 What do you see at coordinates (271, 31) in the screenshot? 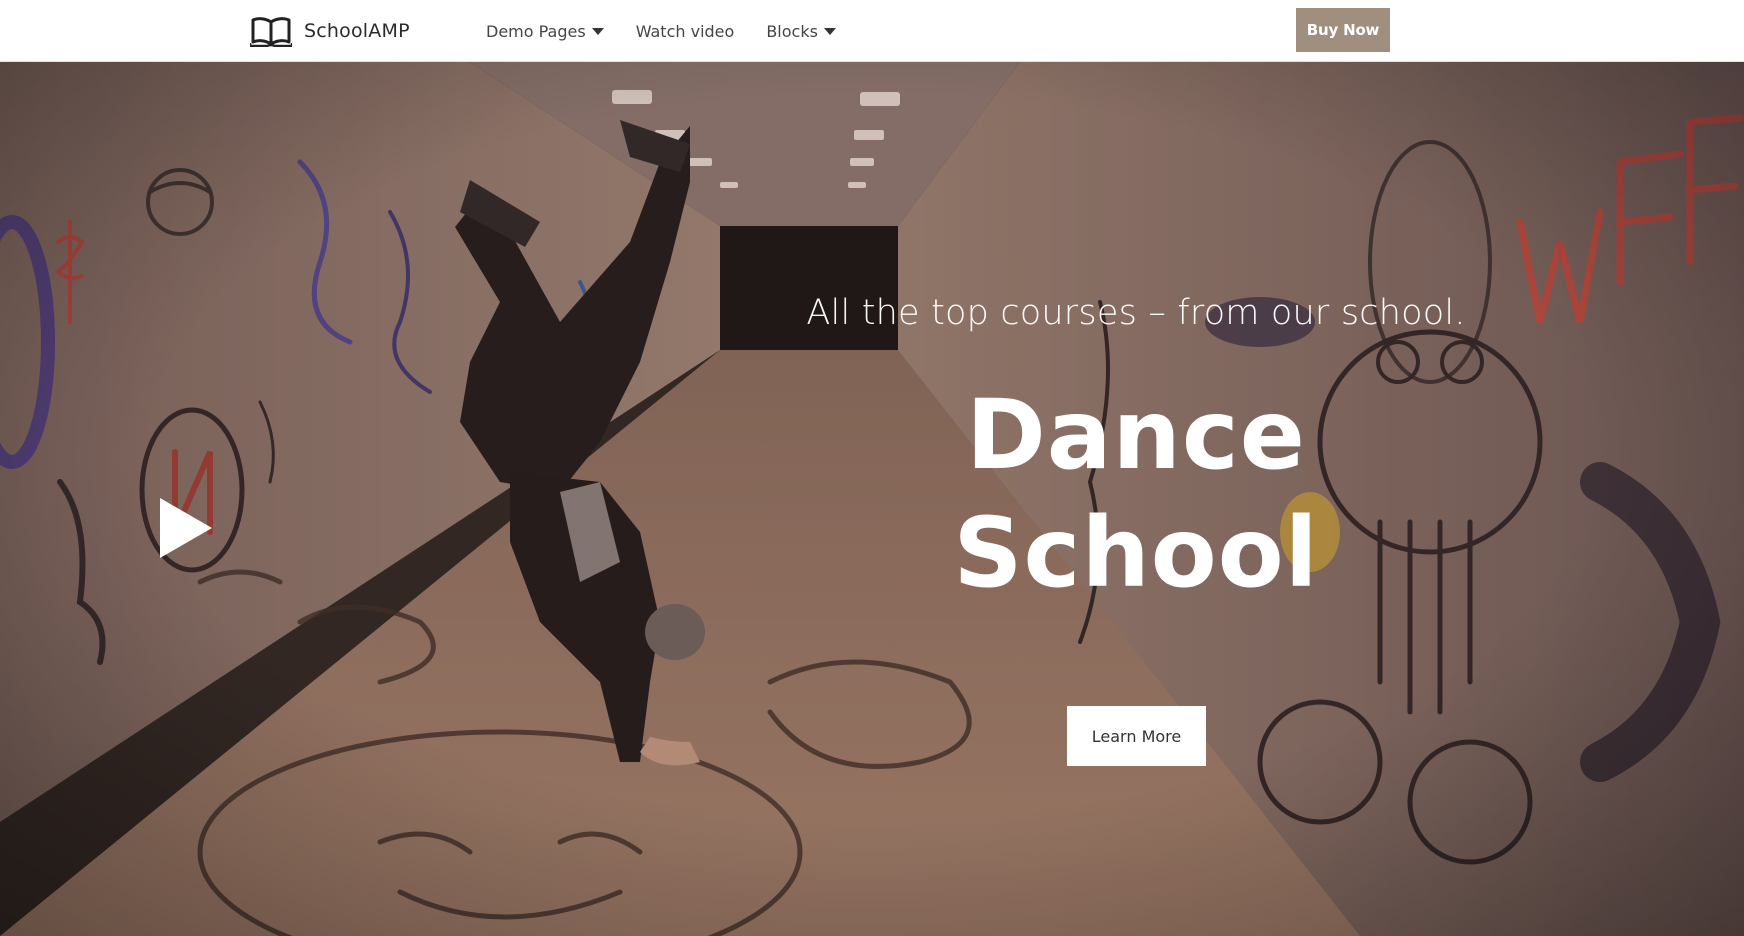
I see `open-book-icon` at bounding box center [271, 31].